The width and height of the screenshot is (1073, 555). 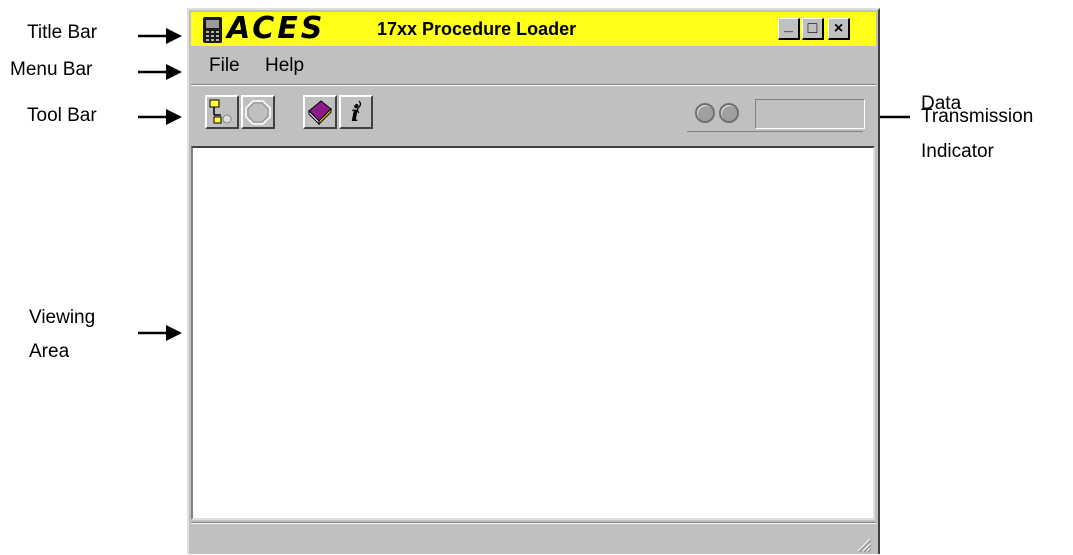 I want to click on title-bar: ACES 17xx Procedure Loader _ □ ×, so click(x=533, y=29).